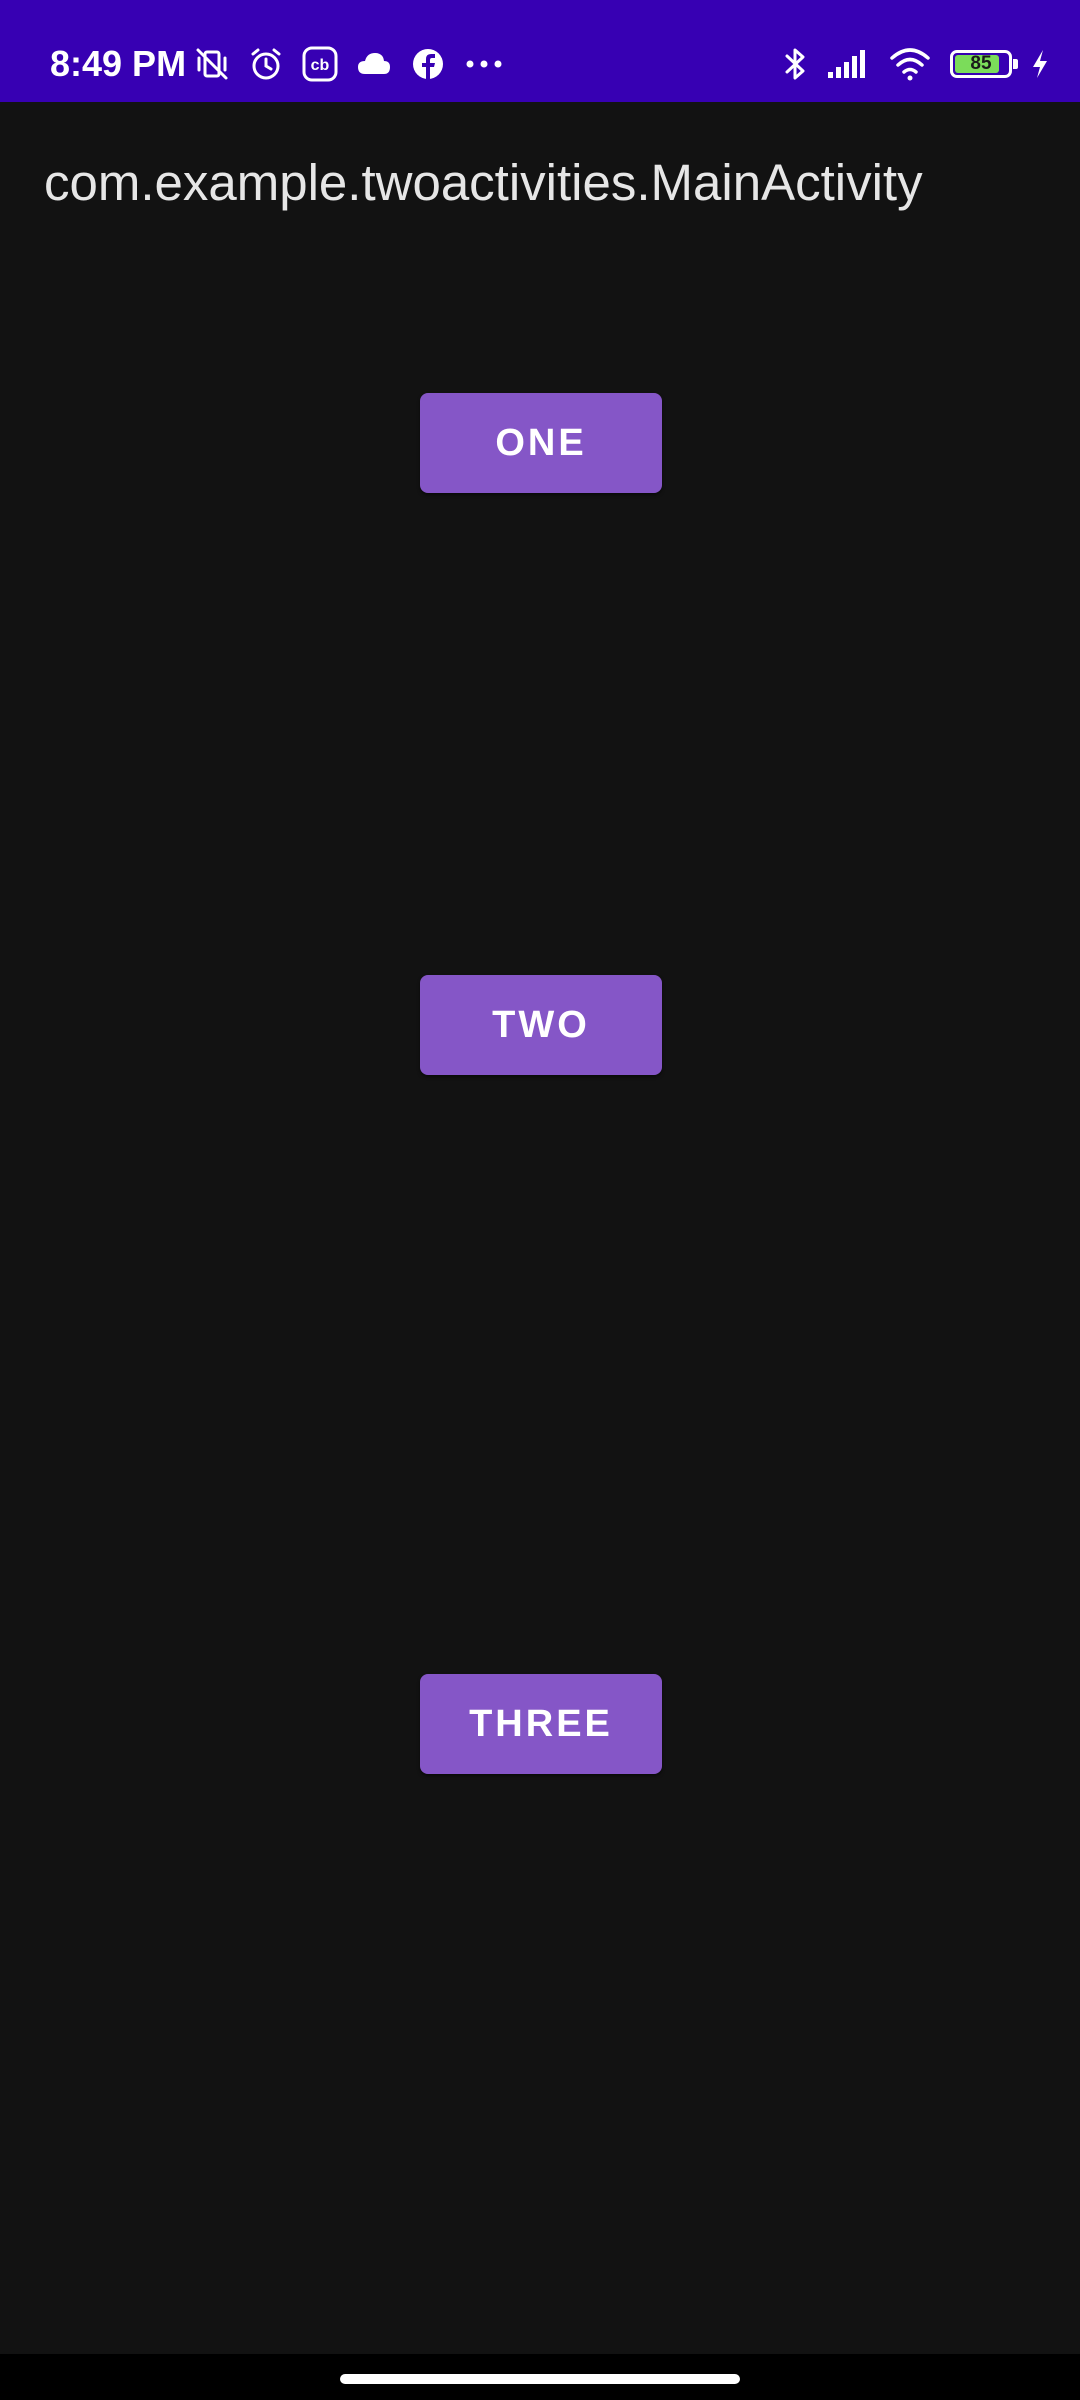  What do you see at coordinates (266, 64) in the screenshot?
I see `alarm-icon` at bounding box center [266, 64].